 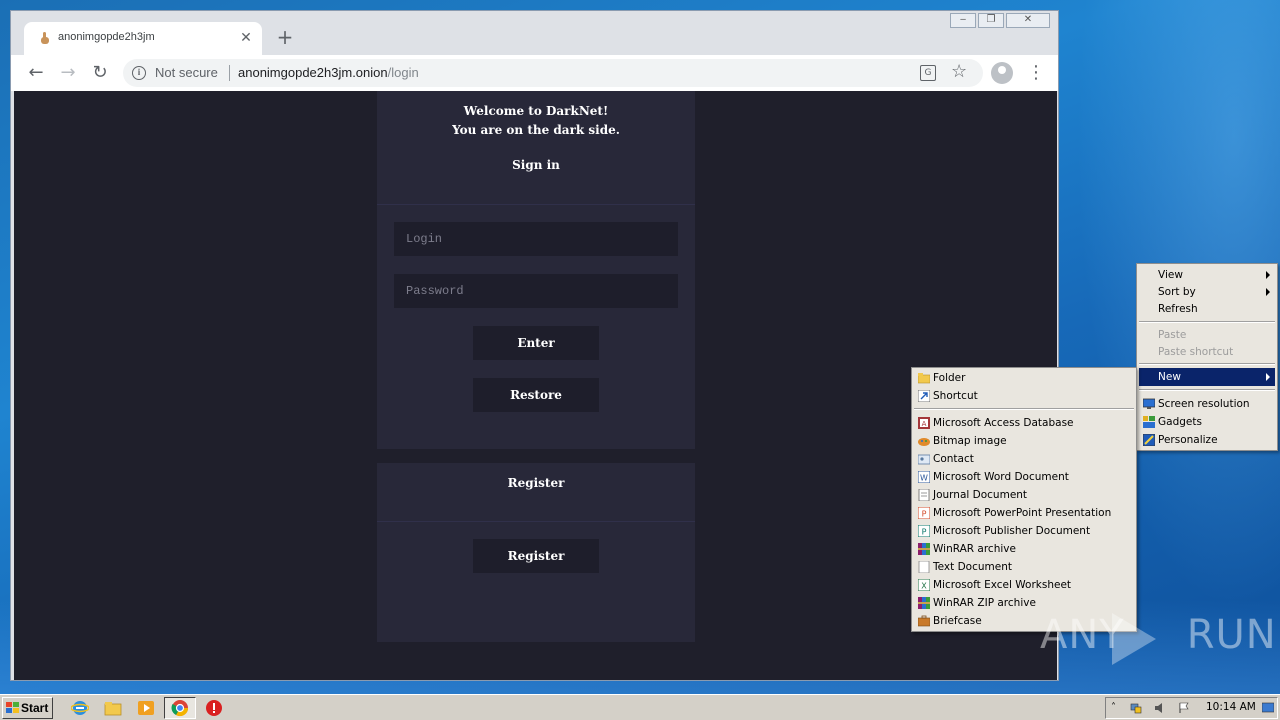 I want to click on url-text: anonimgopde2h3jm.onion/login, so click(x=328, y=72).